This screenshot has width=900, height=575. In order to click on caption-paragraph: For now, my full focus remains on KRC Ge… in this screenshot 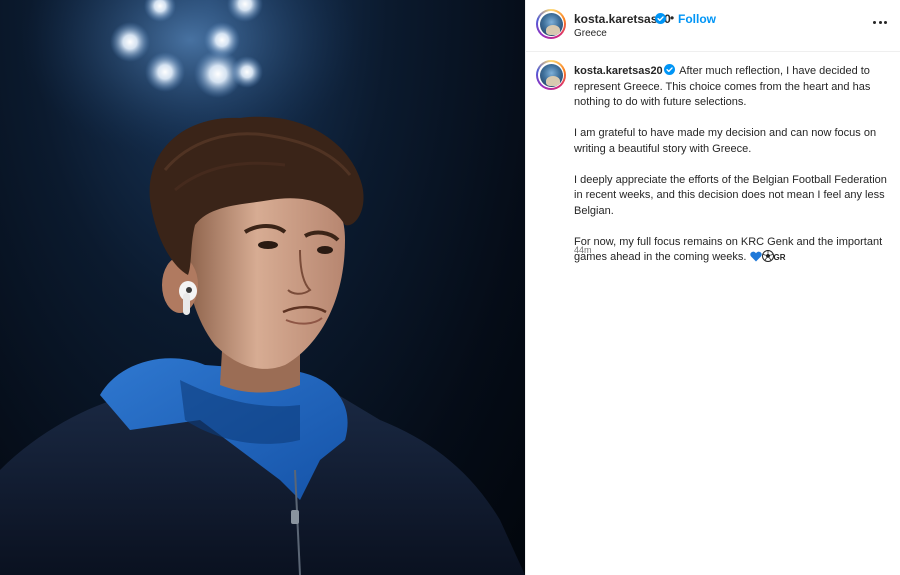, I will do `click(732, 250)`.